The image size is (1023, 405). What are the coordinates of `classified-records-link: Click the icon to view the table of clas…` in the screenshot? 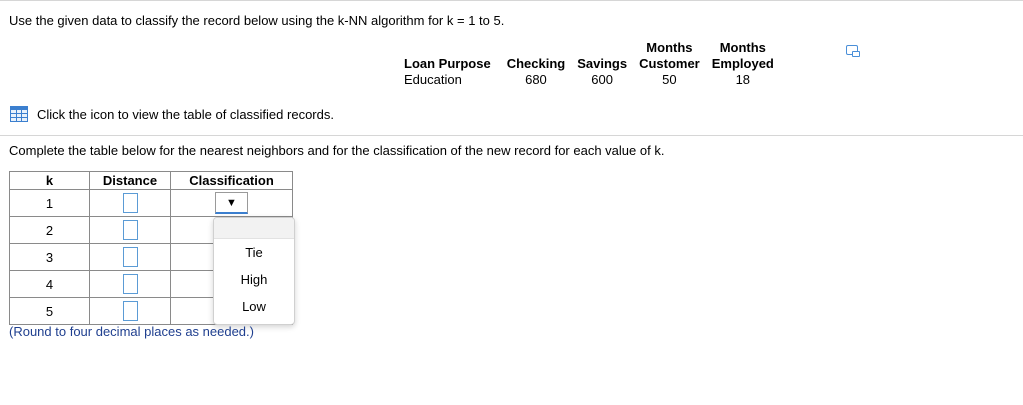 It's located at (172, 114).